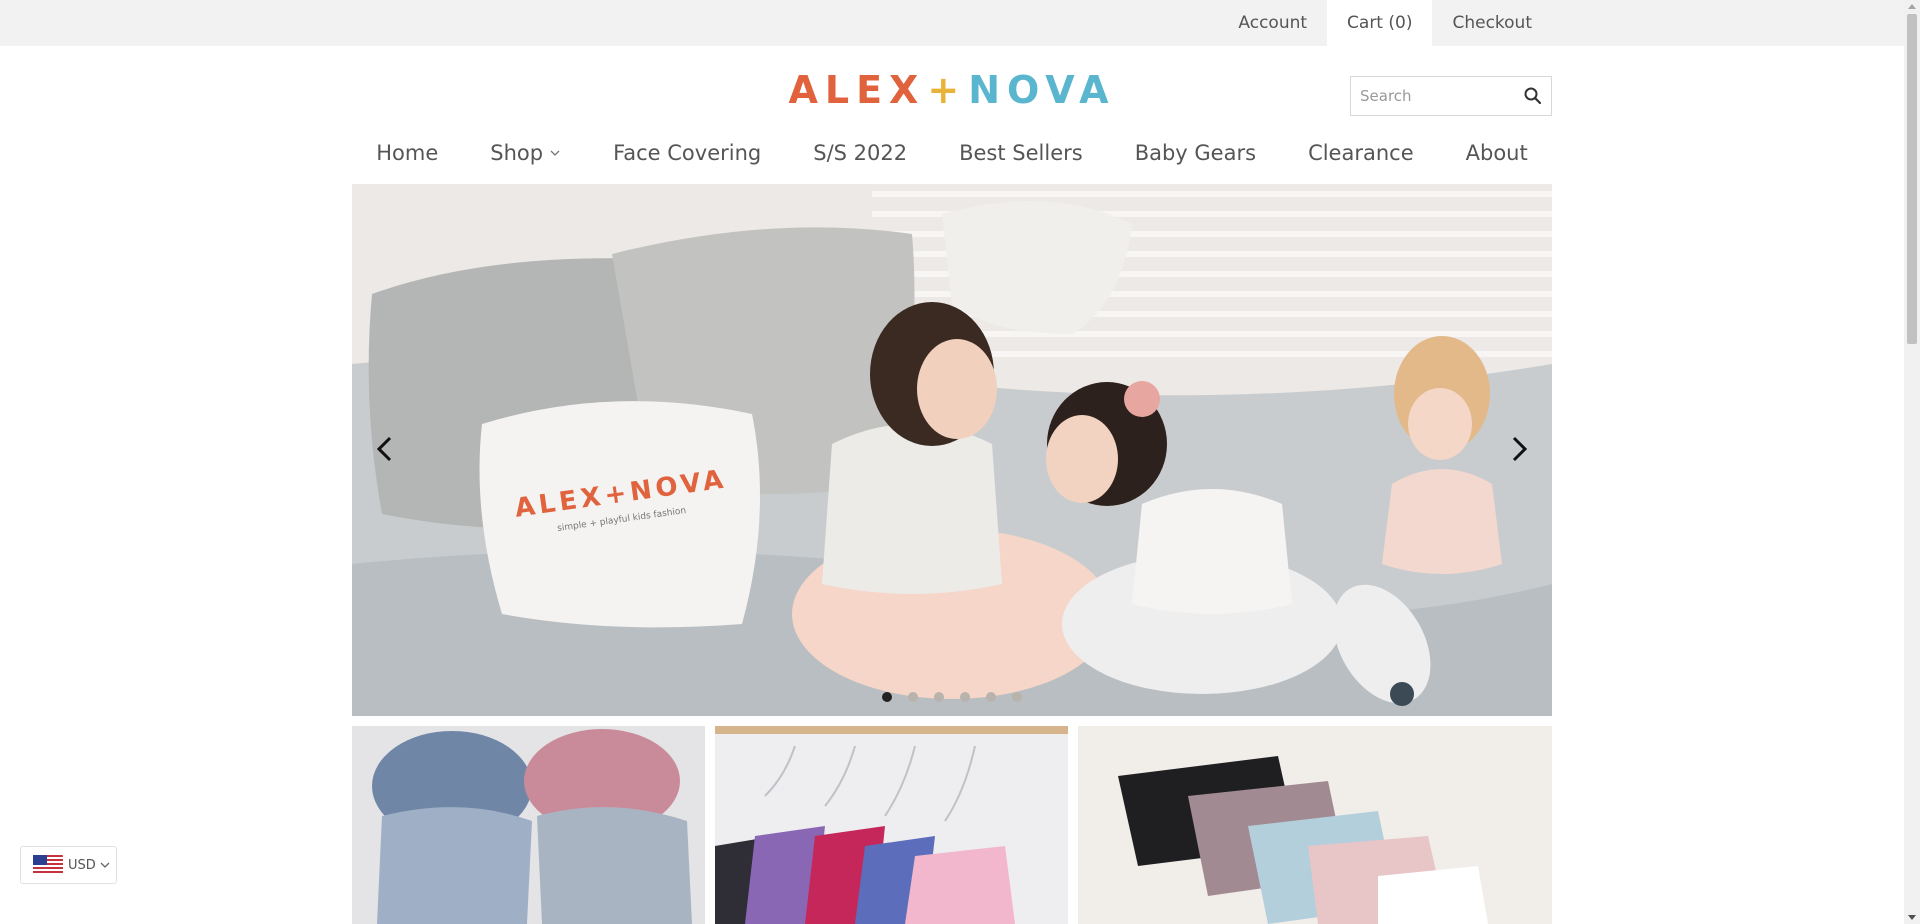 Image resolution: width=1920 pixels, height=924 pixels. I want to click on nav-best-sellers: Best Sellers, so click(1021, 153).